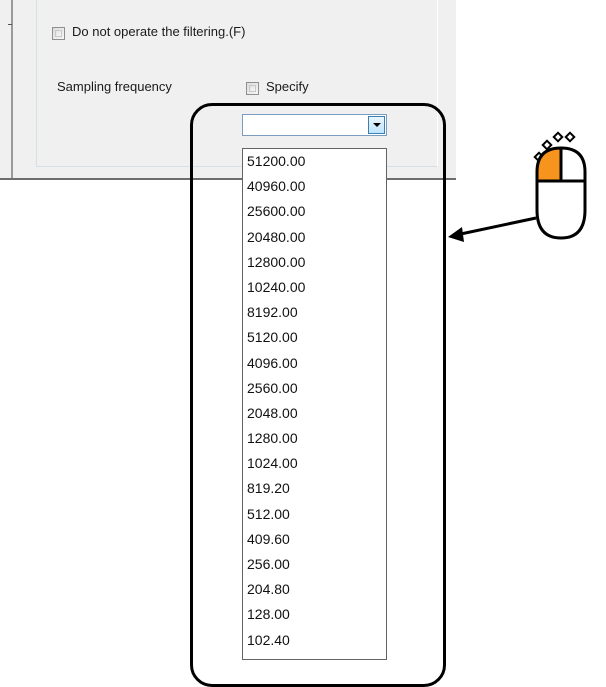  Describe the element at coordinates (287, 86) in the screenshot. I see `specify-label: Specify` at that location.